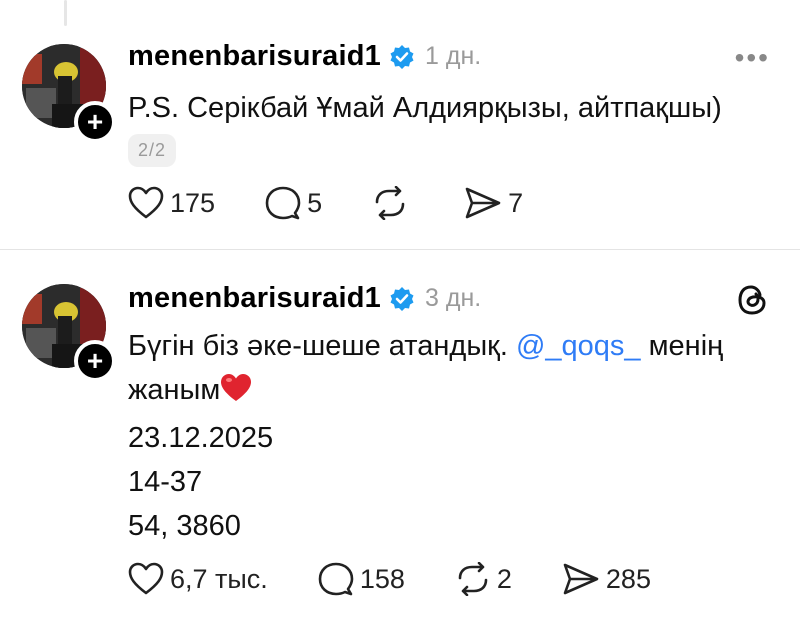  Describe the element at coordinates (453, 56) in the screenshot. I see `post-time: 1 дн.` at that location.